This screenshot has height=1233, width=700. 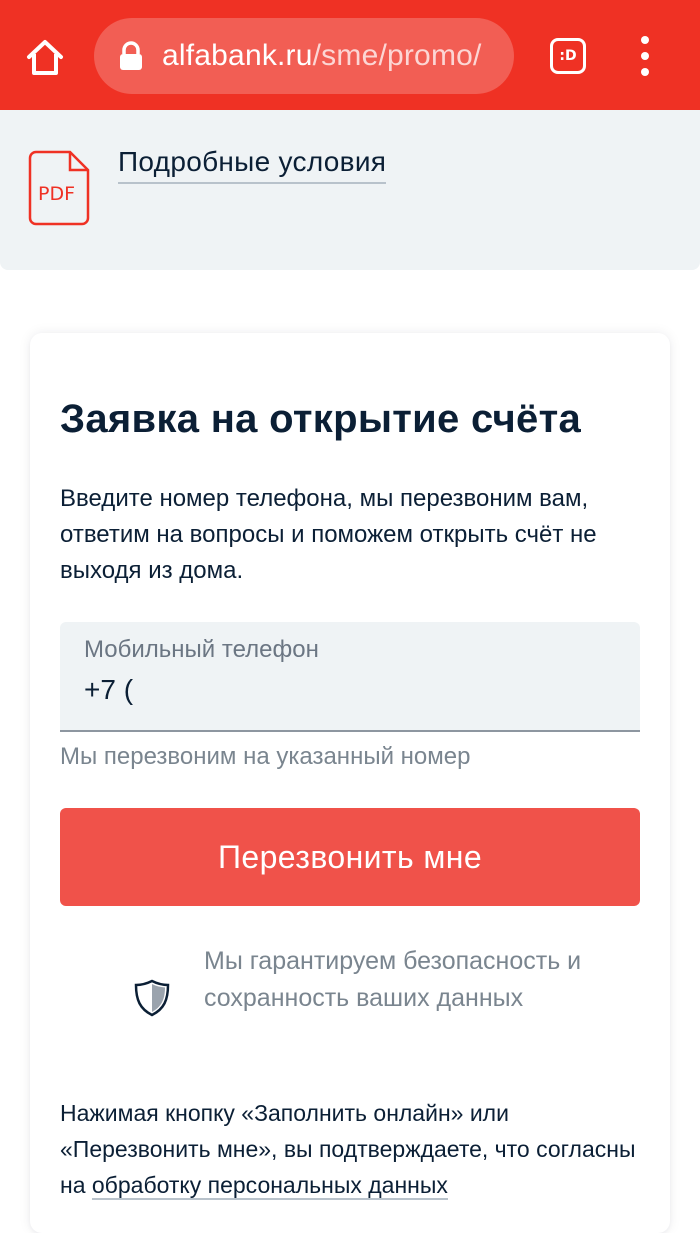 I want to click on tab-switcher-icon: :D, so click(x=568, y=56).